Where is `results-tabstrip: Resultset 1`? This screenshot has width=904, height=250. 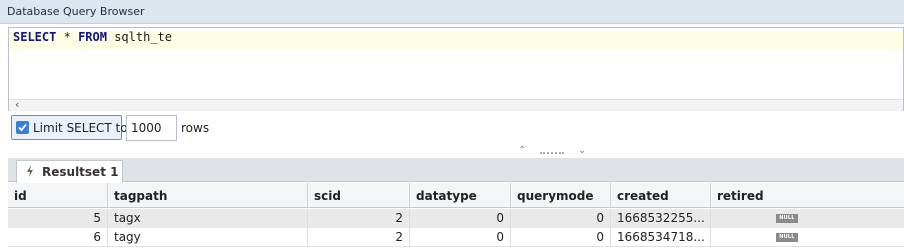
results-tabstrip: Resultset 1 is located at coordinates (456, 170).